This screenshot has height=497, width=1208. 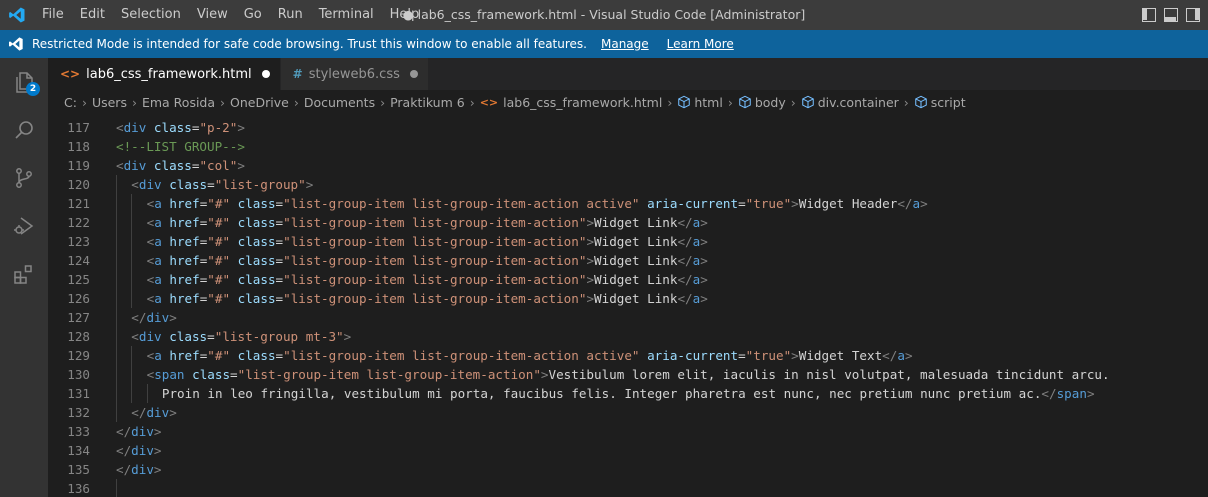 I want to click on toggle-secondary-sidebar-icon, so click(x=1193, y=15).